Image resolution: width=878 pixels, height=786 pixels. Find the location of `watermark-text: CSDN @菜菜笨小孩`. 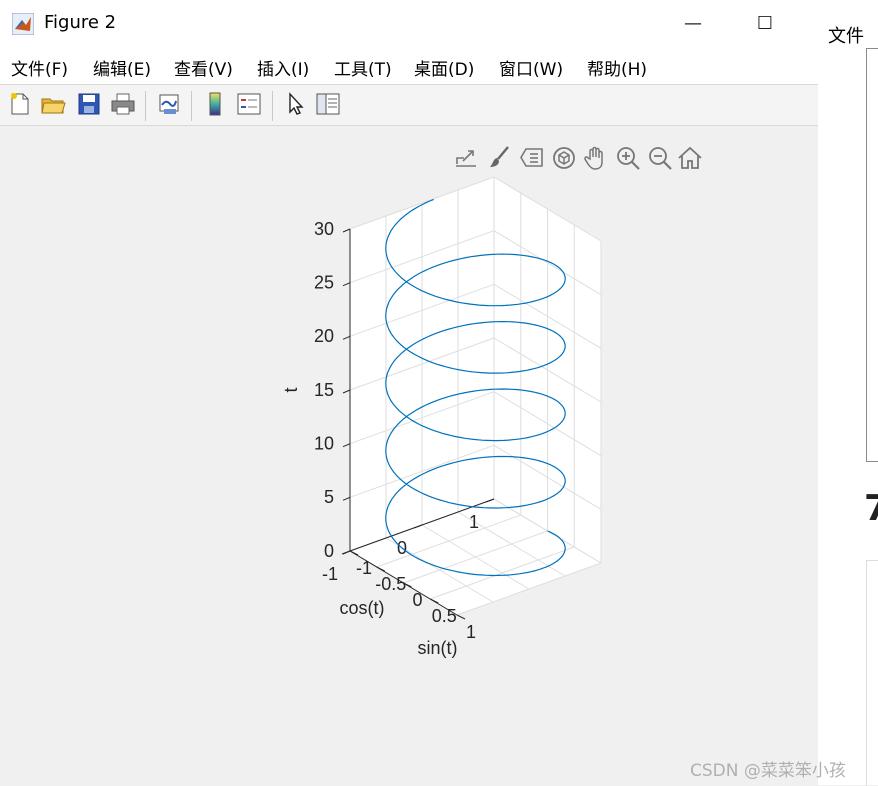

watermark-text: CSDN @菜菜笨小孩 is located at coordinates (768, 771).